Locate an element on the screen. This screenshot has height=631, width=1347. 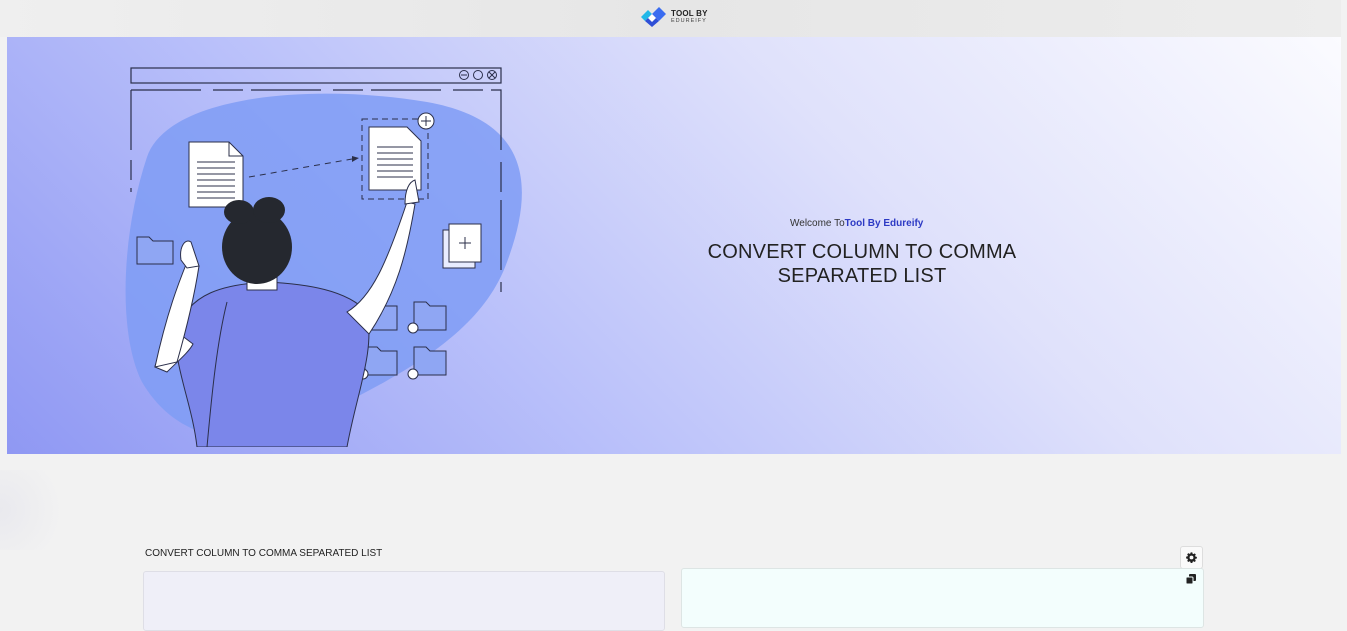
settings-button is located at coordinates (1191, 557).